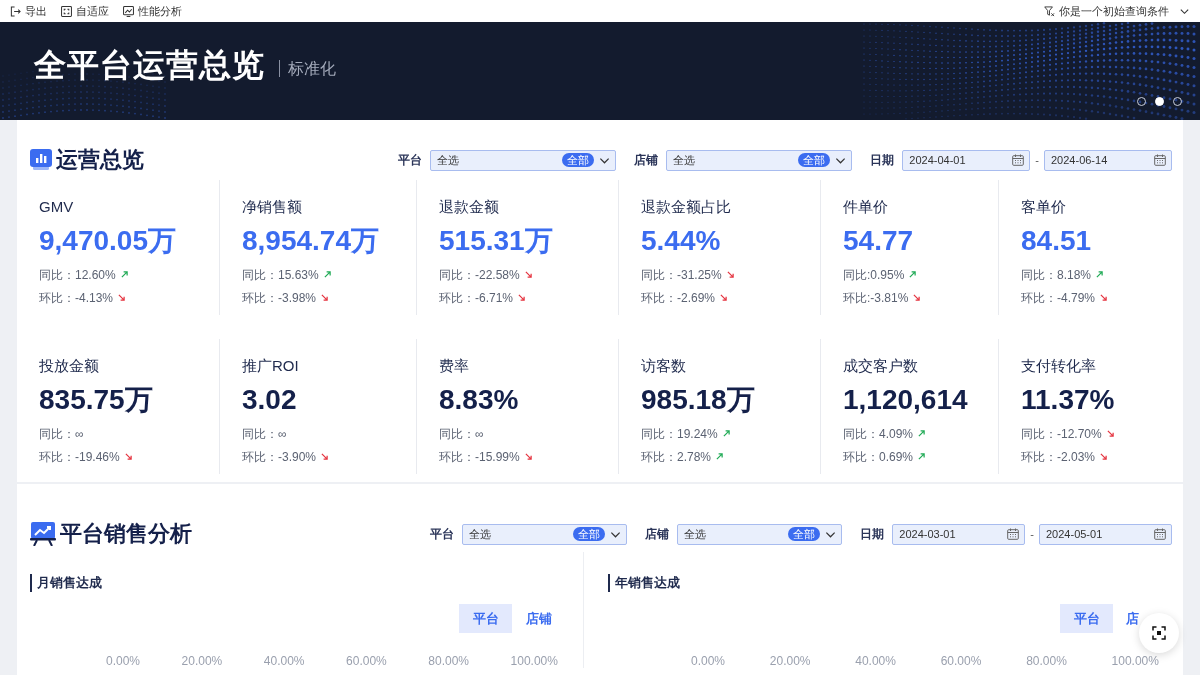 The height and width of the screenshot is (675, 1200). Describe the element at coordinates (538, 618) in the screenshot. I see `toggle-button: 店铺` at that location.